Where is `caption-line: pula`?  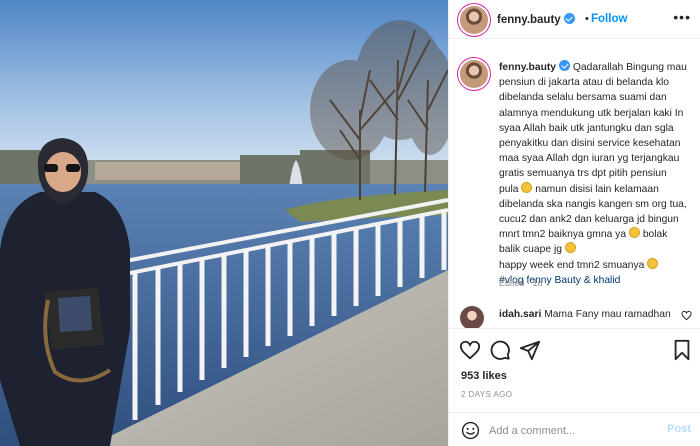
caption-line: pula is located at coordinates (509, 189).